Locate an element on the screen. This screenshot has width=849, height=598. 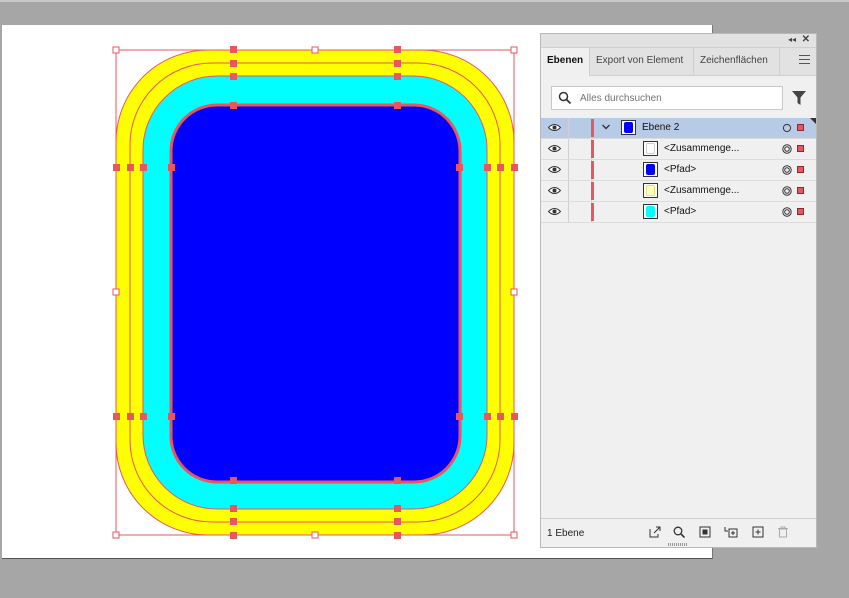
resize-grip is located at coordinates (678, 544).